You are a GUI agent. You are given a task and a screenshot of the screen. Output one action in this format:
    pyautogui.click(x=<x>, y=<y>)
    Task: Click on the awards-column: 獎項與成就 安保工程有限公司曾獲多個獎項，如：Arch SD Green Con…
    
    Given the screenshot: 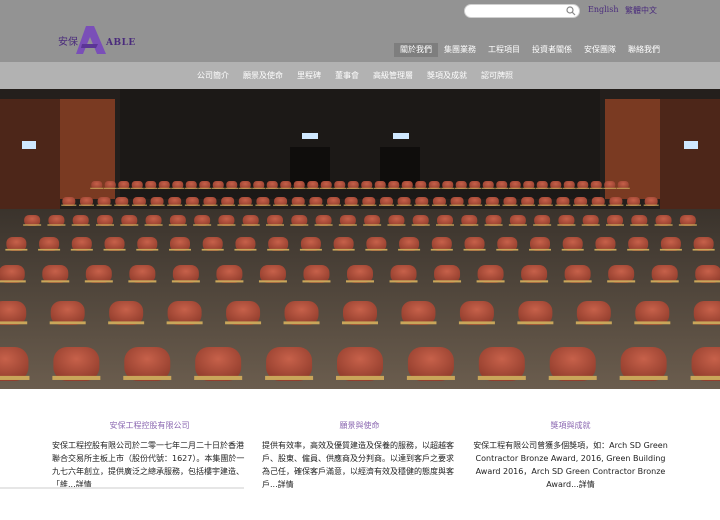 What is the action you would take?
    pyautogui.click(x=570, y=455)
    